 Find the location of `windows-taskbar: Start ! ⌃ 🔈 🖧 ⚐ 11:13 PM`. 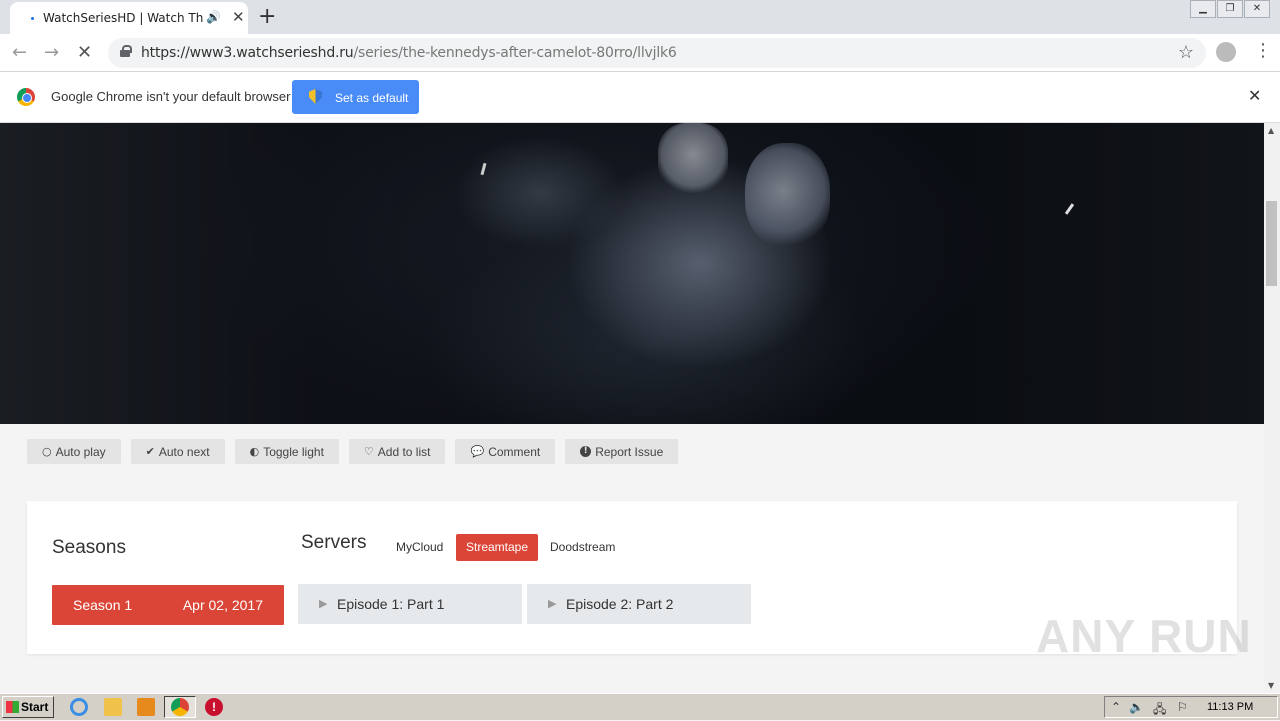

windows-taskbar: Start ! ⌃ 🔈 🖧 ⚐ 11:13 PM is located at coordinates (640, 706).